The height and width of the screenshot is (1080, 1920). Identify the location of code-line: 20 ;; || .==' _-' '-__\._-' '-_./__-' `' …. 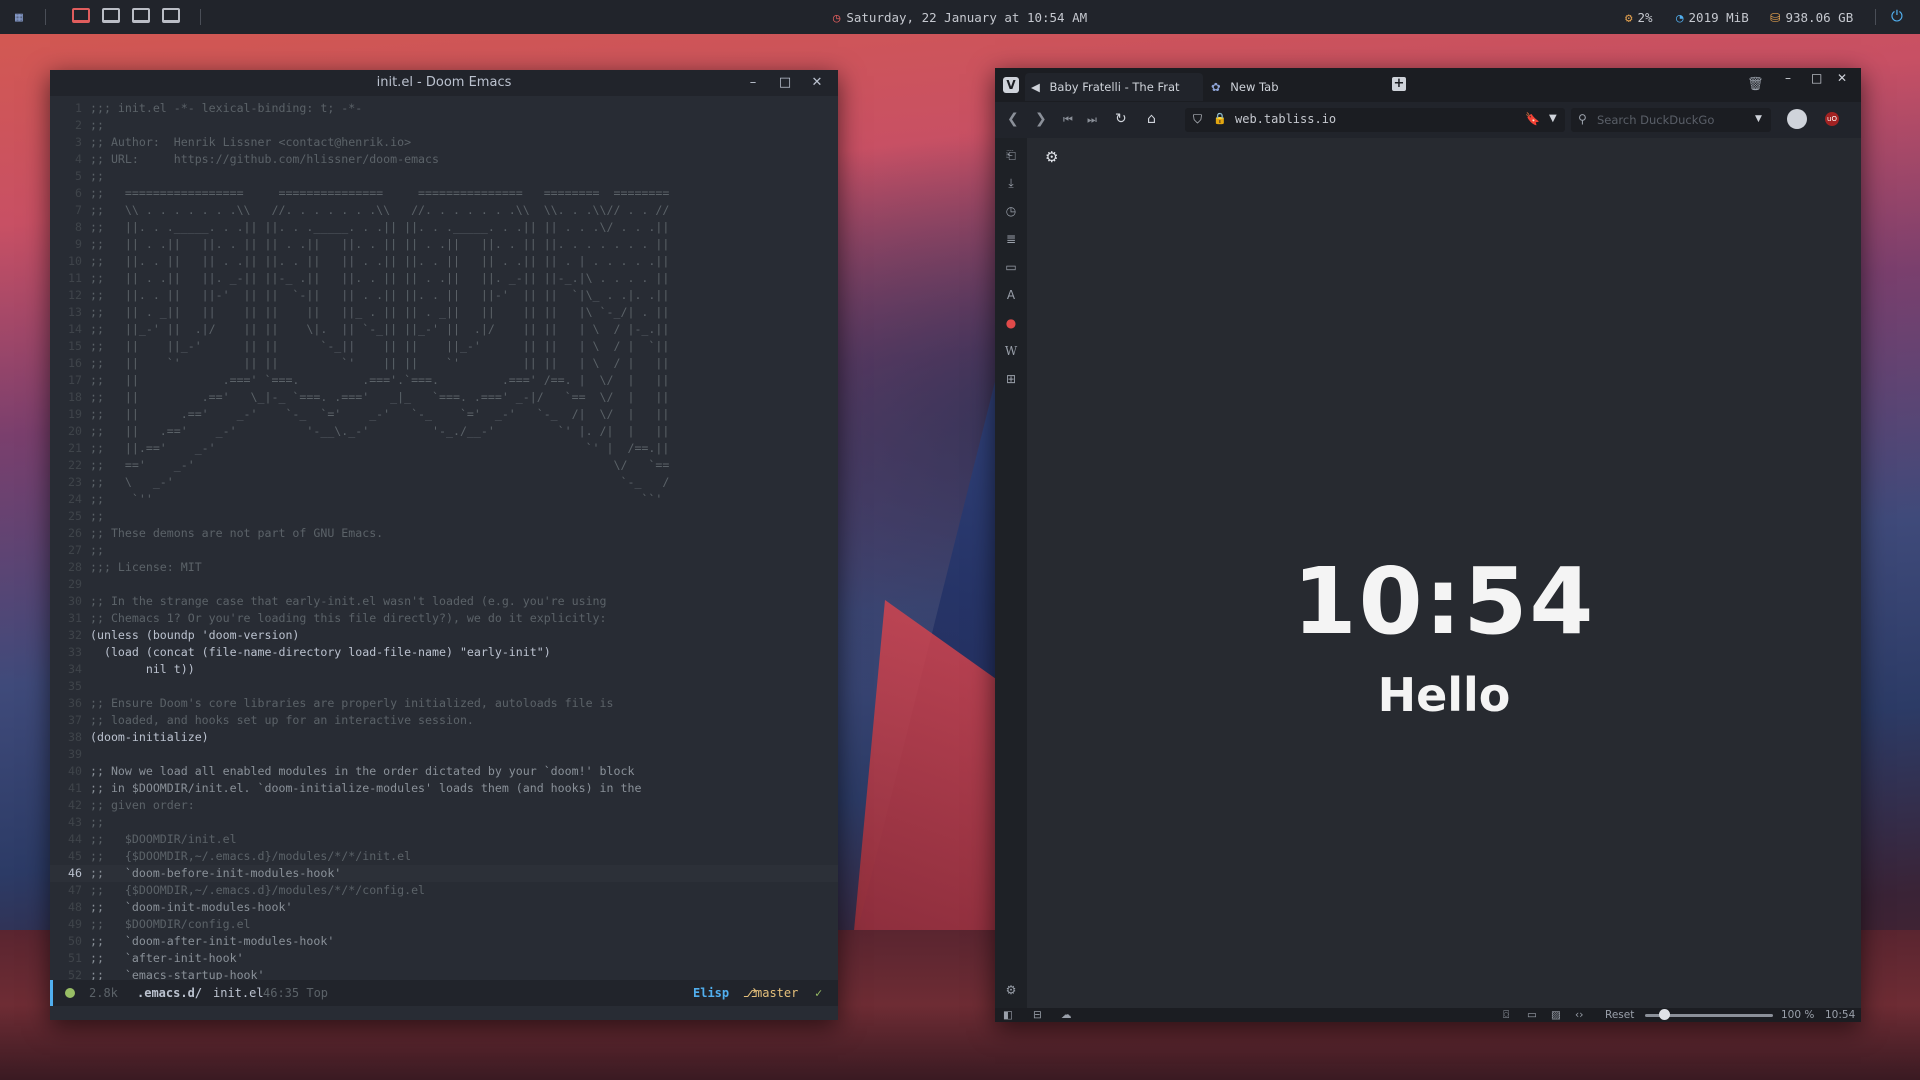
(444, 431).